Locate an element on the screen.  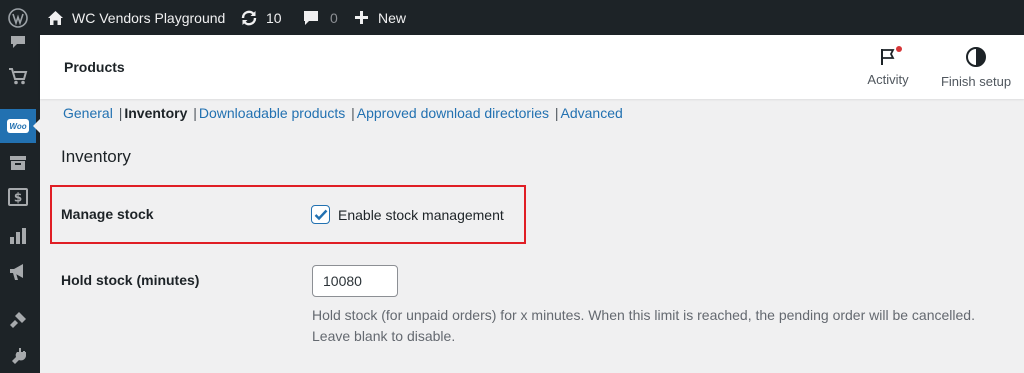
comment-icon is located at coordinates (311, 18).